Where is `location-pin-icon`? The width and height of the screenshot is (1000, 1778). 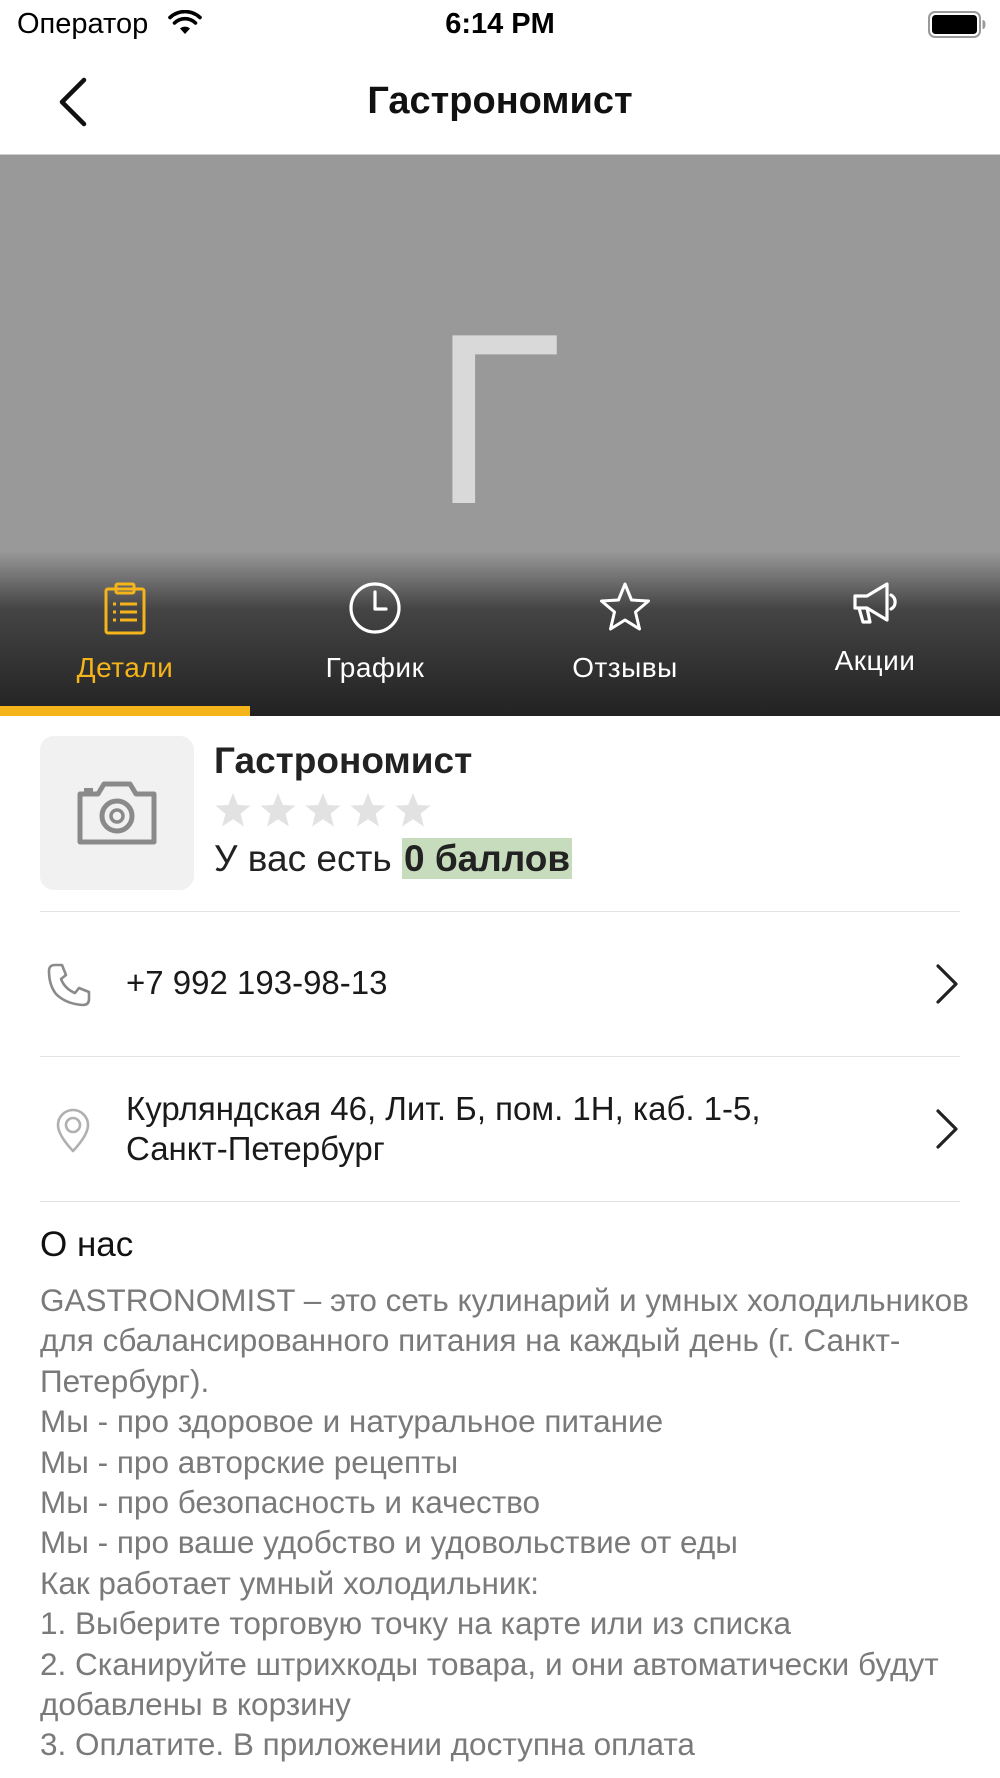
location-pin-icon is located at coordinates (73, 1130).